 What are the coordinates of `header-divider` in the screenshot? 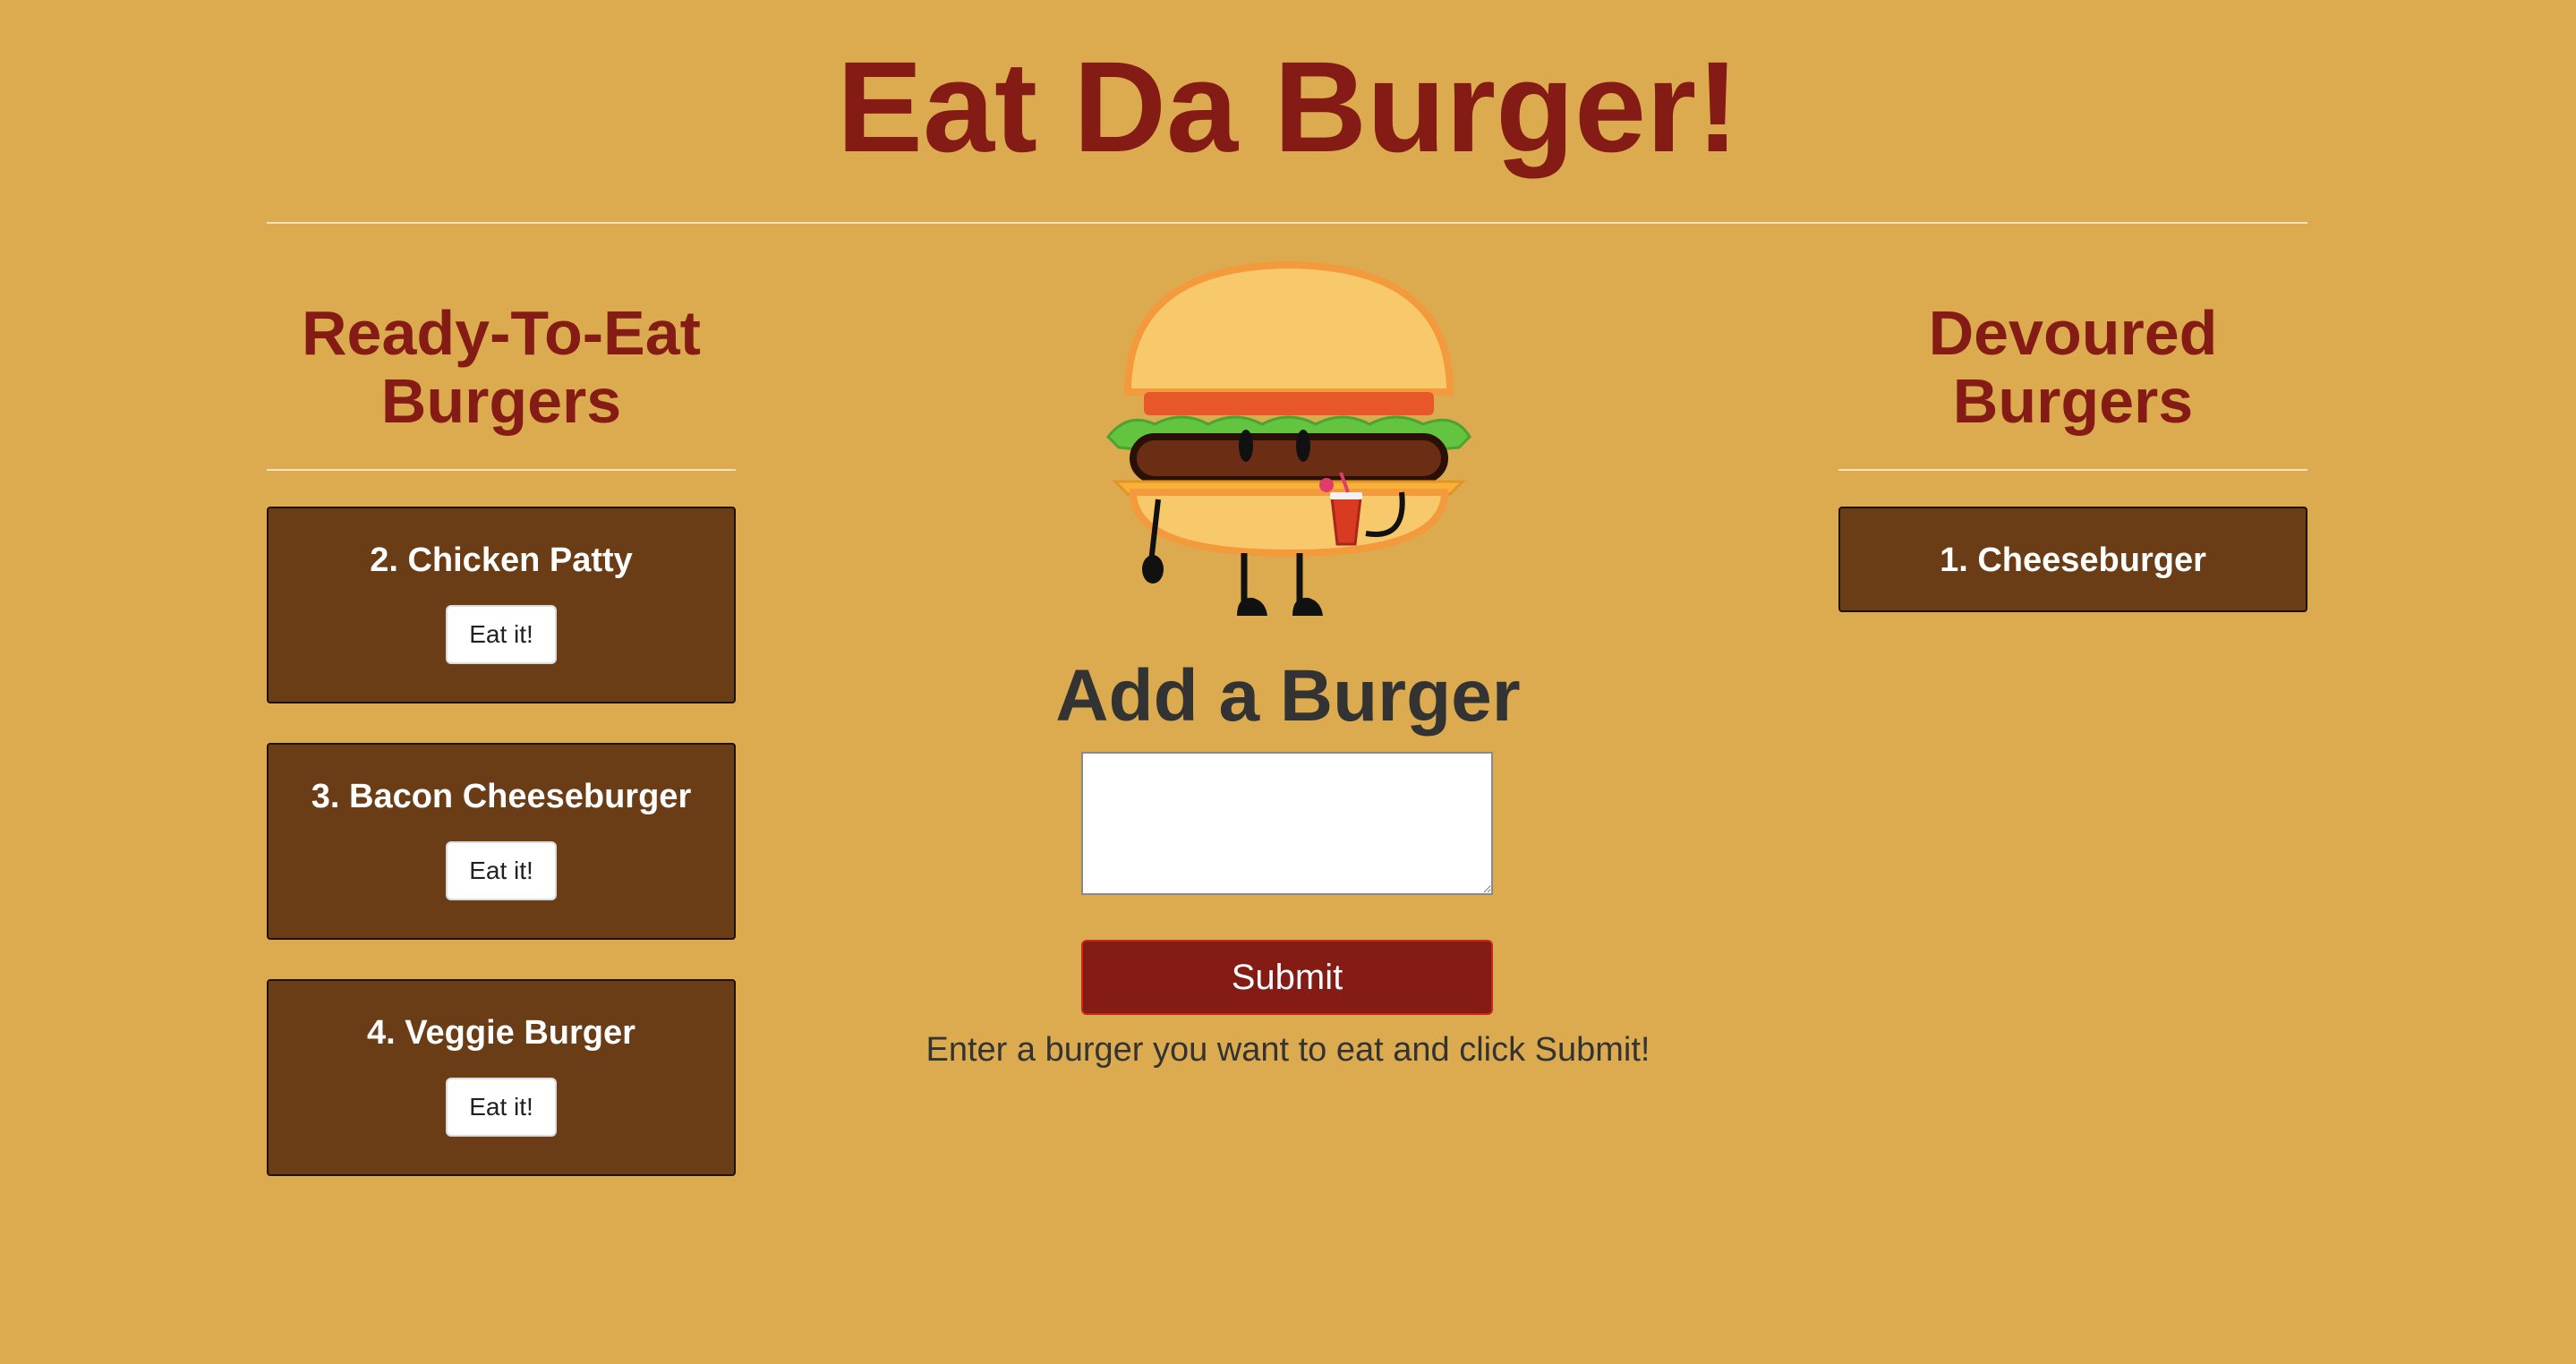 It's located at (1287, 223).